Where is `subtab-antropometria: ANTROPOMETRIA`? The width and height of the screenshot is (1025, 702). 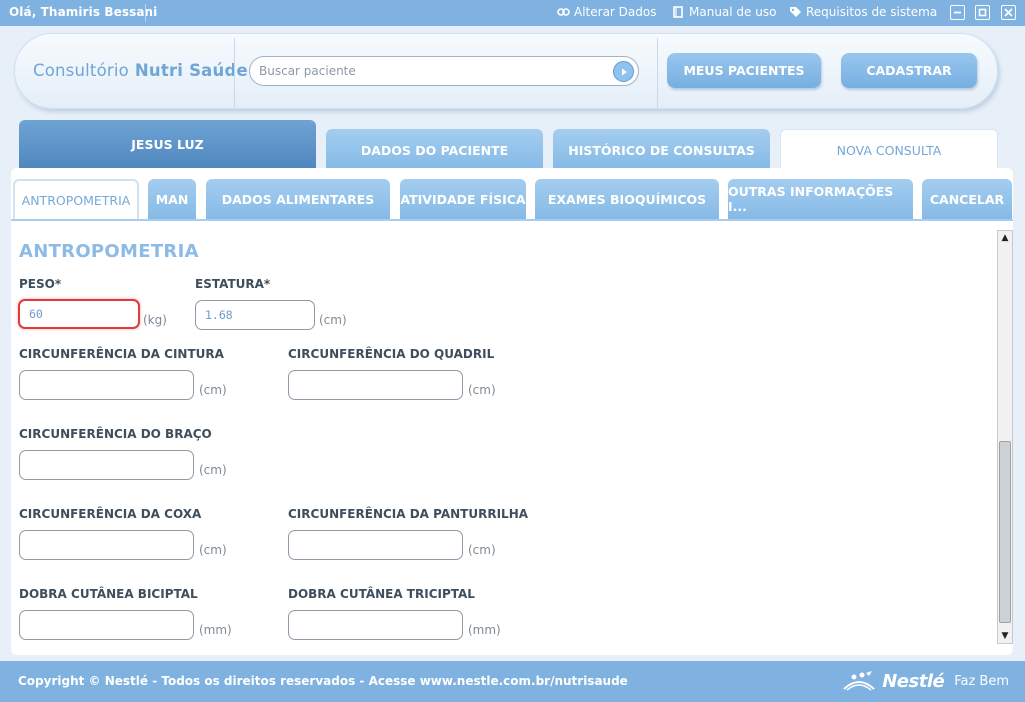 subtab-antropometria: ANTROPOMETRIA is located at coordinates (76, 199).